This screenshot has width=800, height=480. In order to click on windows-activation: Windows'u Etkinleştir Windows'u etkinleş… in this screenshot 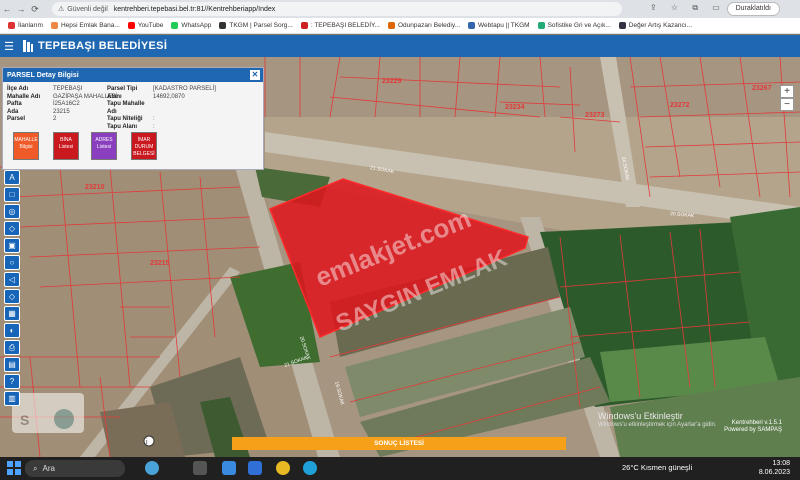, I will do `click(657, 421)`.